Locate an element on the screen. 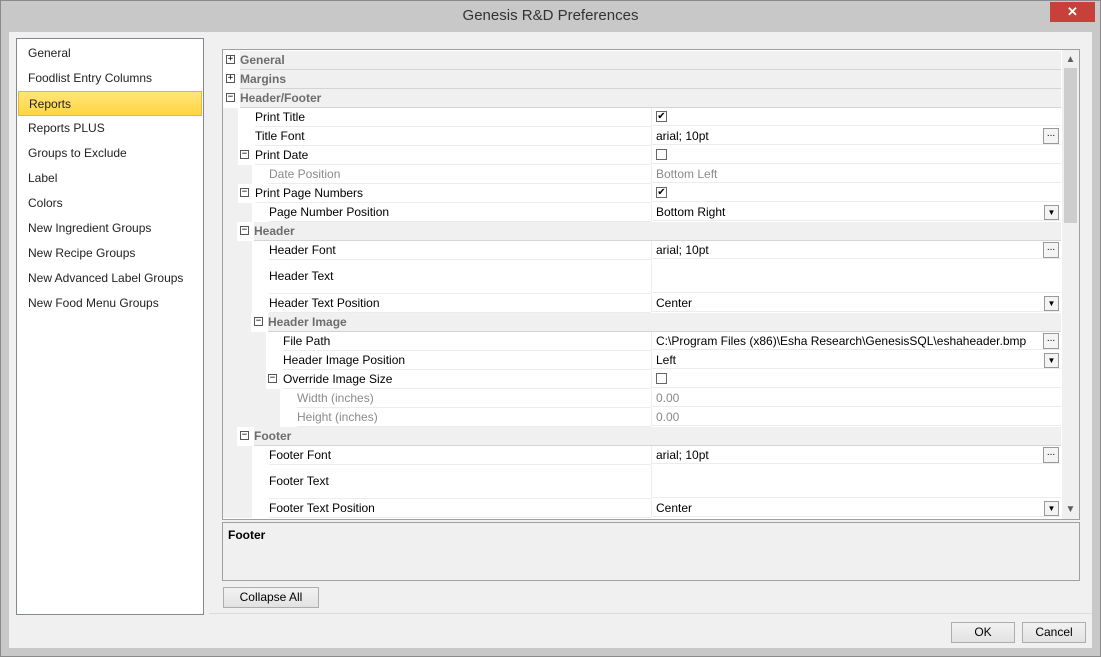 This screenshot has width=1101, height=657. property-row-print-page-numbers: − Print Page Numbers ✔ is located at coordinates (642, 193).